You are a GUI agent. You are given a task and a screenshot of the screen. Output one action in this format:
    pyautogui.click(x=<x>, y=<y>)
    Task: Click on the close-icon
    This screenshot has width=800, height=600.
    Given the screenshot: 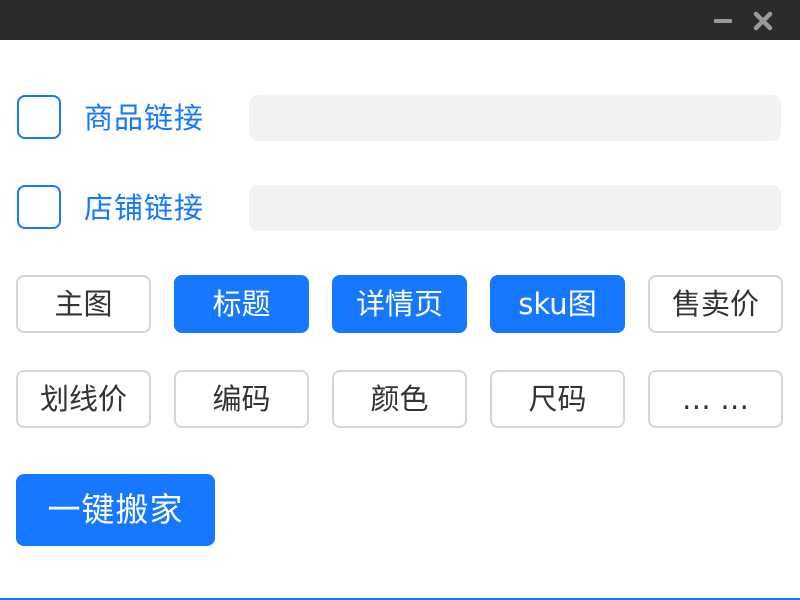 What is the action you would take?
    pyautogui.click(x=763, y=21)
    